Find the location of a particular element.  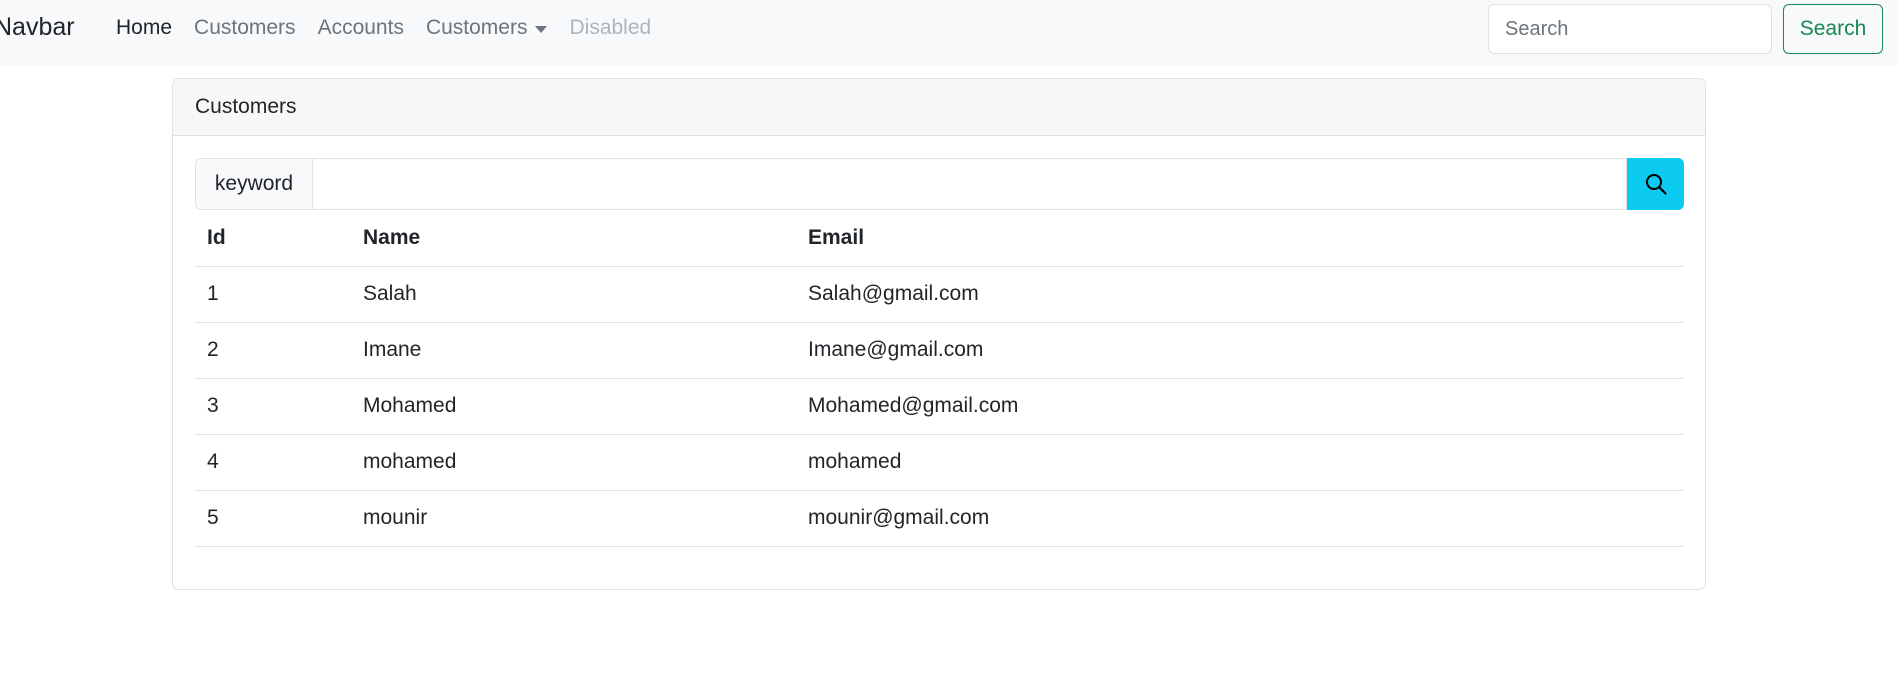

cell-email: Salah@gmail.com is located at coordinates (1240, 294).